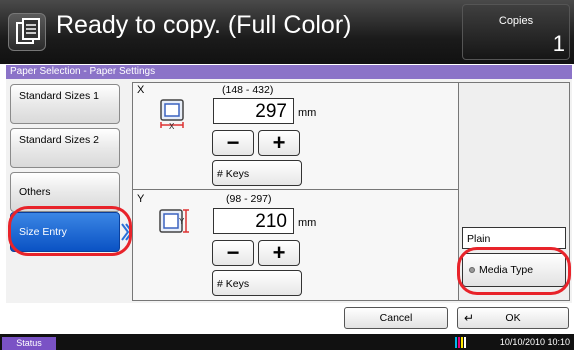  I want to click on sidebar-item-label: Others, so click(35, 192).